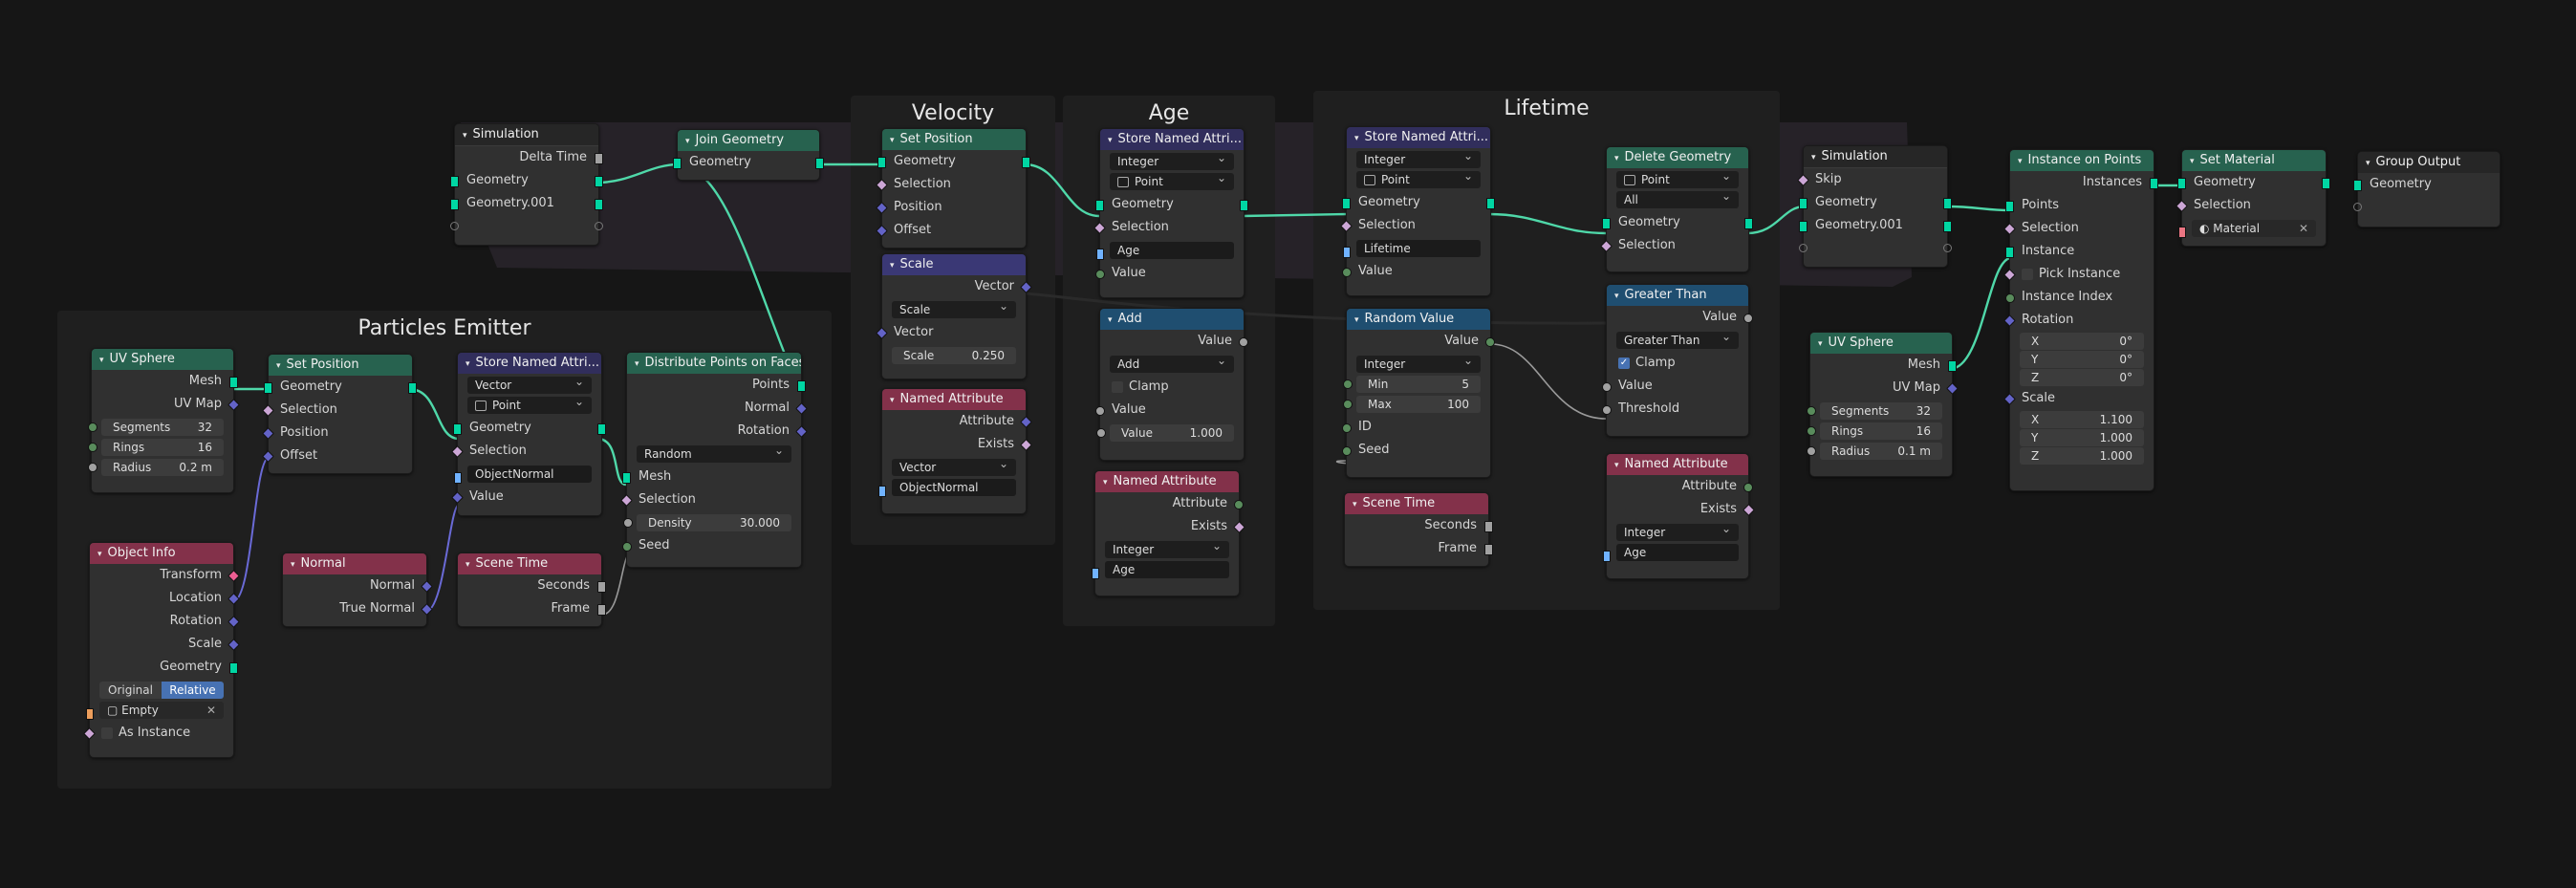 Image resolution: width=2576 pixels, height=888 pixels. What do you see at coordinates (2426, 189) in the screenshot?
I see `group-output-node: ▾ Group Output Geometry` at bounding box center [2426, 189].